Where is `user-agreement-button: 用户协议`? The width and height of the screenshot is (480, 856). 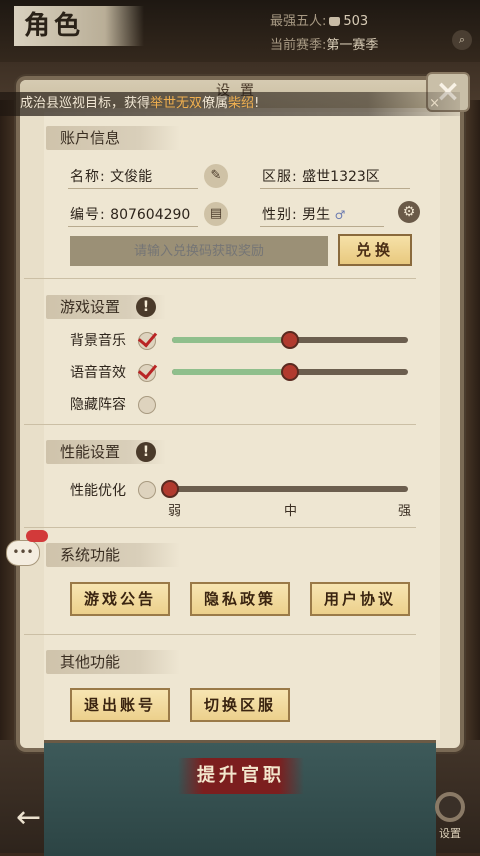 user-agreement-button: 用户协议 is located at coordinates (360, 599).